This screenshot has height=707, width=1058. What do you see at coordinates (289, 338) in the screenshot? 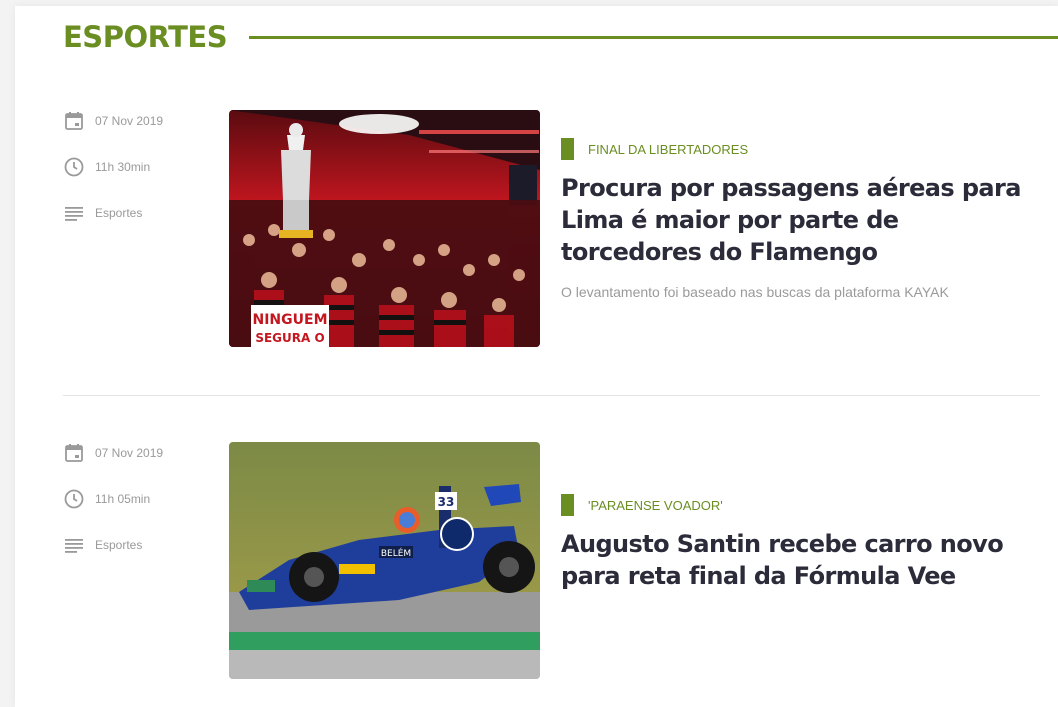
I see `banner-text-2: SEGURA O` at bounding box center [289, 338].